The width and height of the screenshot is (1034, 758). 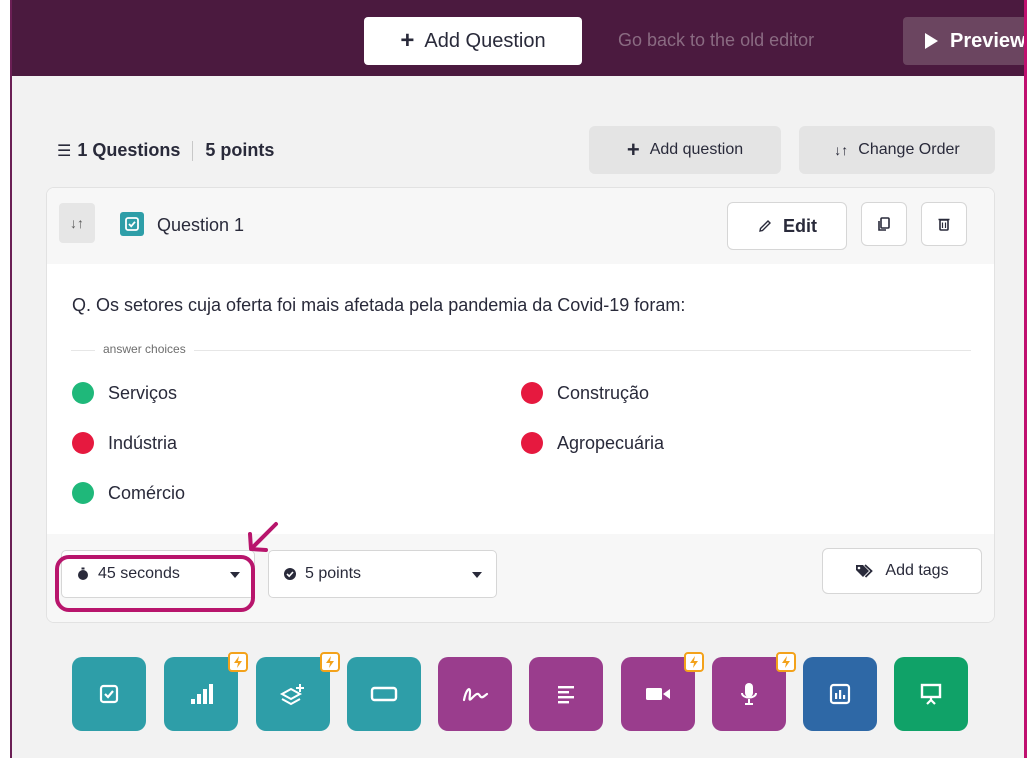 What do you see at coordinates (1025, 379) in the screenshot?
I see `window-right-border` at bounding box center [1025, 379].